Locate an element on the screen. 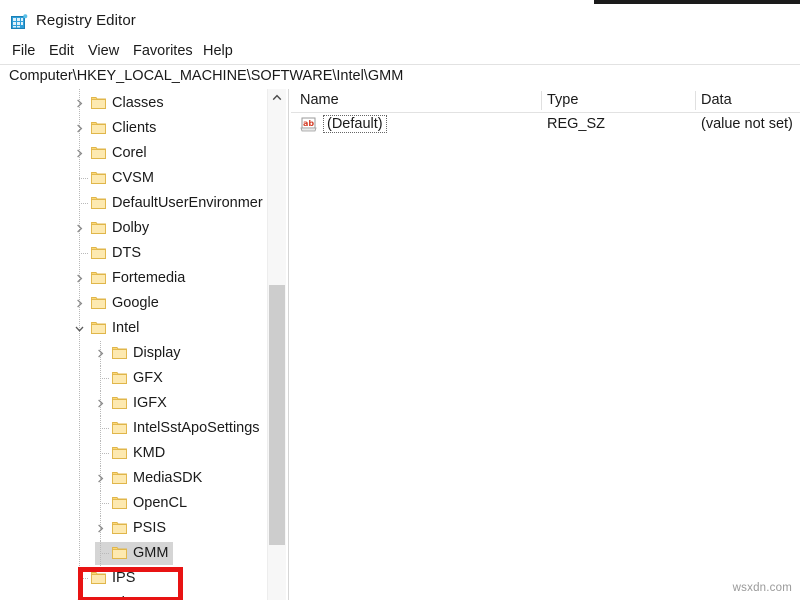 Image resolution: width=800 pixels, height=600 pixels. tree-item-psis: PSIS is located at coordinates (134, 528).